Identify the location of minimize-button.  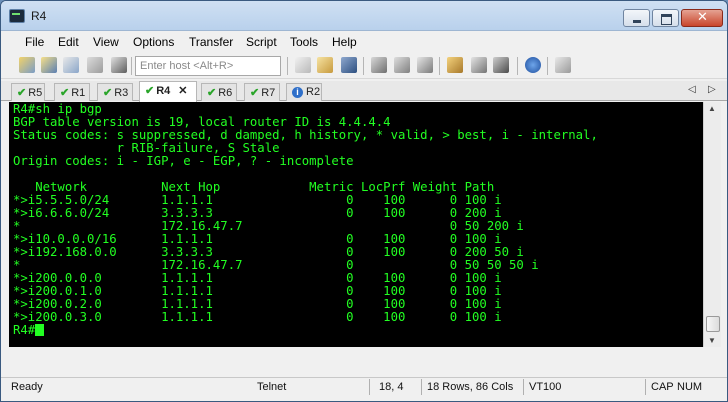
(636, 18).